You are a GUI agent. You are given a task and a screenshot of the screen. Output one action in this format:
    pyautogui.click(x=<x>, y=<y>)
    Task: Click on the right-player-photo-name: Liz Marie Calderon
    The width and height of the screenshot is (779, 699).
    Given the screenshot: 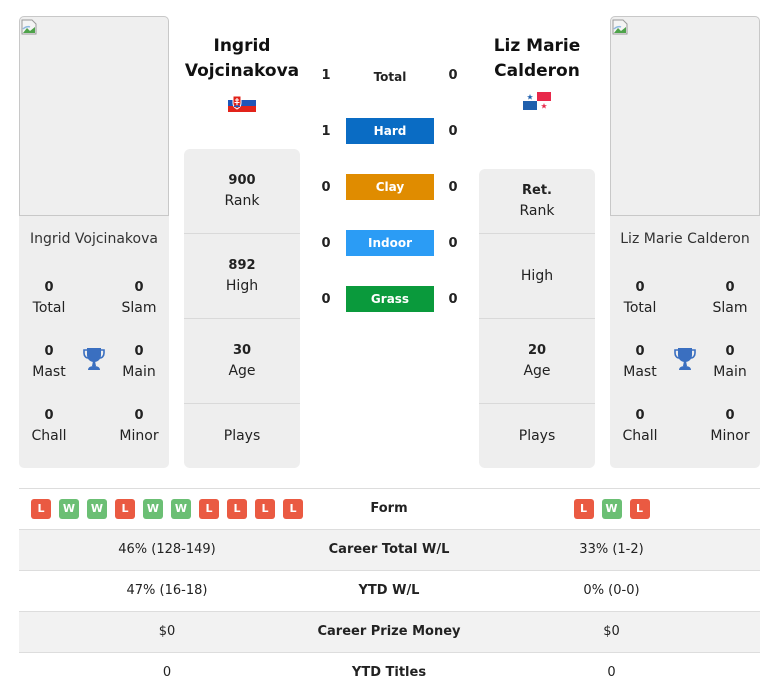 What is the action you would take?
    pyautogui.click(x=685, y=239)
    